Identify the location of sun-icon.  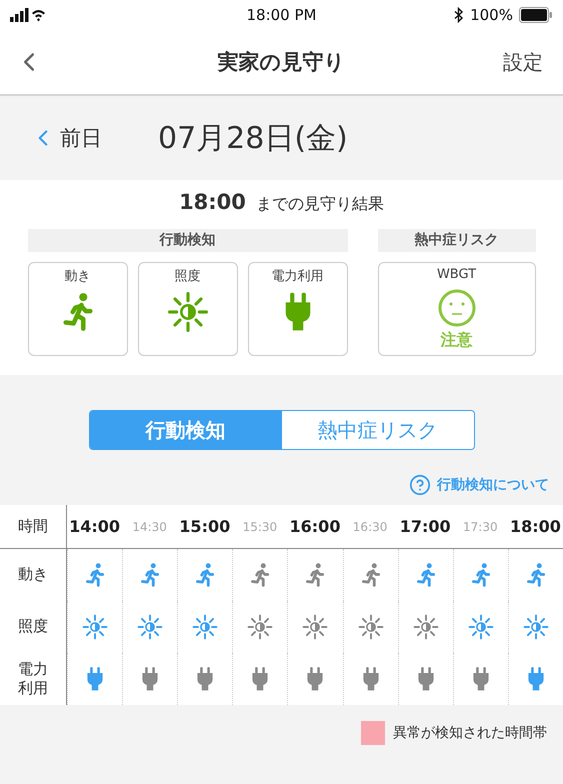
(187, 312).